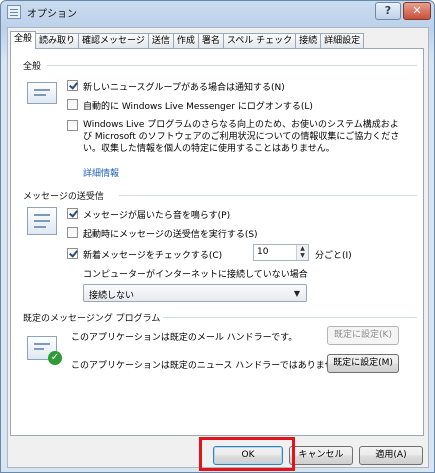 This screenshot has width=435, height=473. What do you see at coordinates (101, 172) in the screenshot?
I see `details-link: 詳細情報` at bounding box center [101, 172].